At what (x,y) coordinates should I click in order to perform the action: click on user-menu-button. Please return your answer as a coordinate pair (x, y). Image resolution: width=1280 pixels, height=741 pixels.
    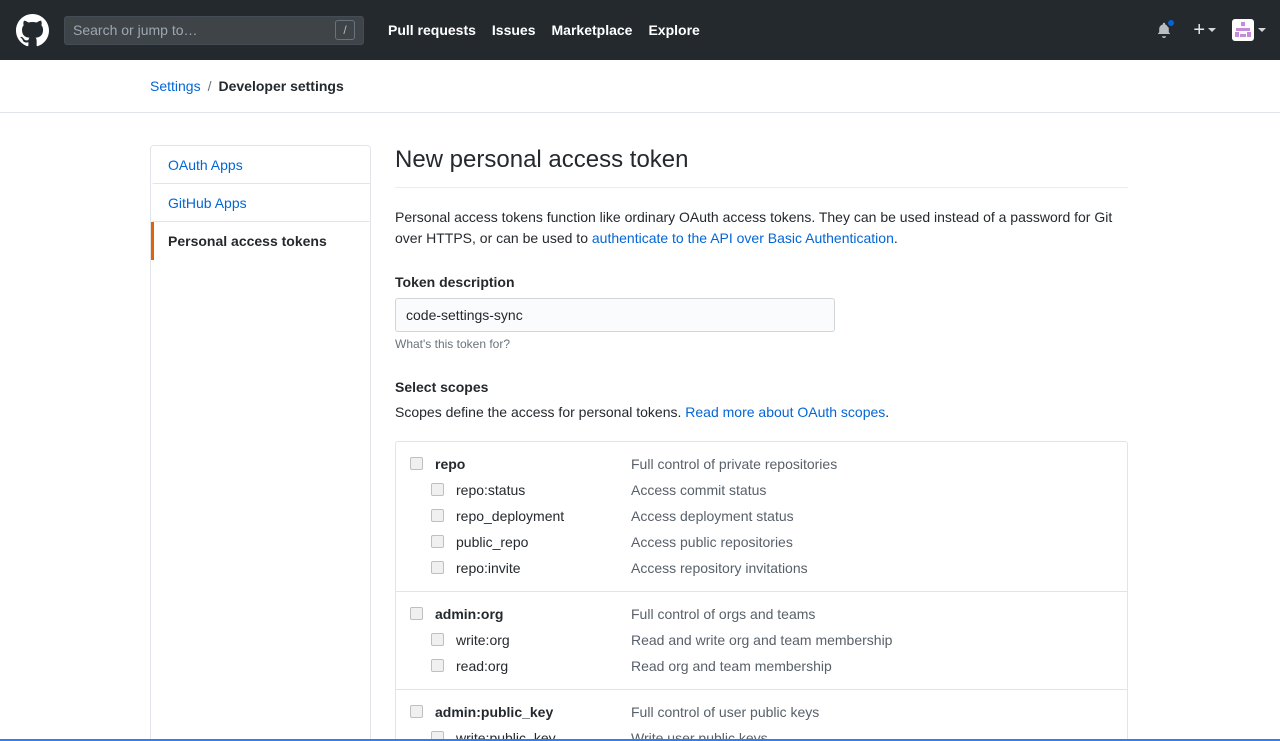
    Looking at the image, I should click on (1249, 30).